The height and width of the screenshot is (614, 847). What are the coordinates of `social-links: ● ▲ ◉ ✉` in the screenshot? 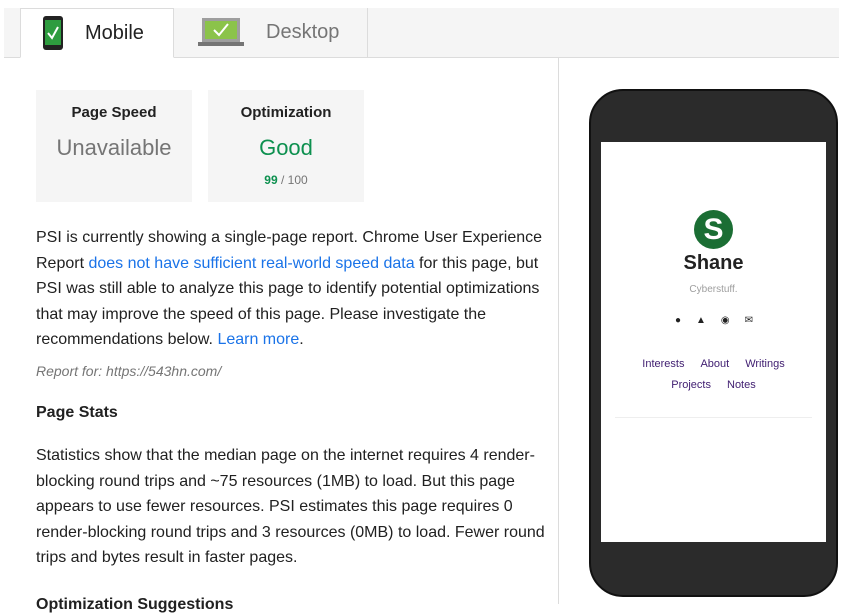 It's located at (714, 320).